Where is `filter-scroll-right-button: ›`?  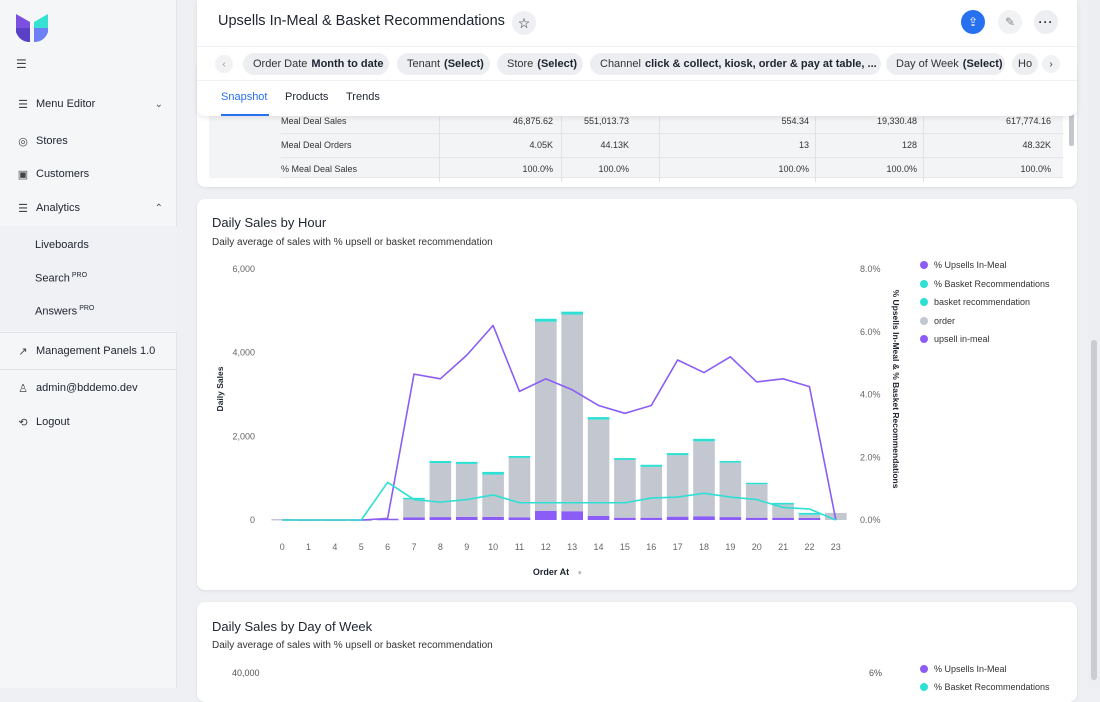 filter-scroll-right-button: › is located at coordinates (1051, 64).